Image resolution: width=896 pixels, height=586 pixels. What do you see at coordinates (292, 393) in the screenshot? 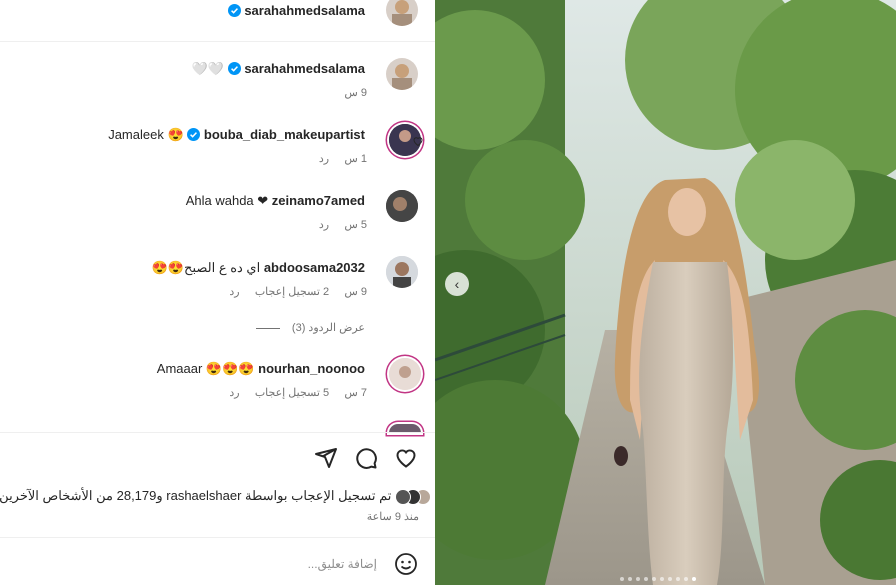
I see `comment-likes: 5 تسجيل إعجاب` at bounding box center [292, 393].